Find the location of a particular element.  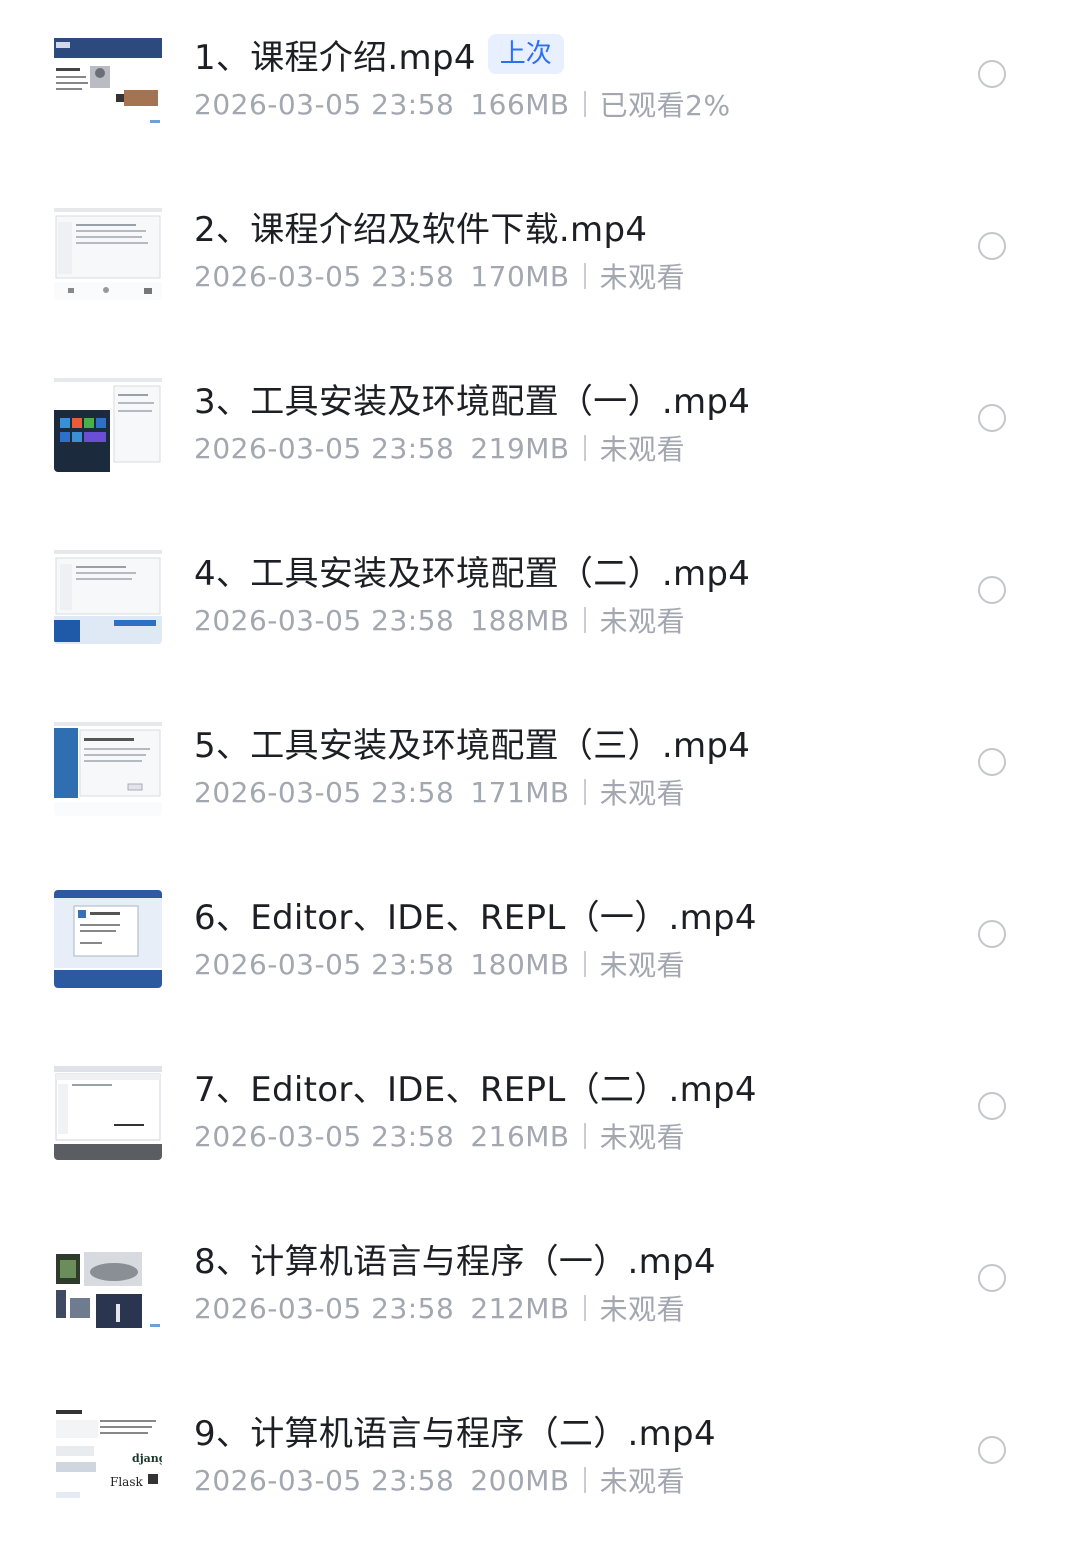

video-title: 2、课程介绍及软件下载.mp4 is located at coordinates (420, 226).